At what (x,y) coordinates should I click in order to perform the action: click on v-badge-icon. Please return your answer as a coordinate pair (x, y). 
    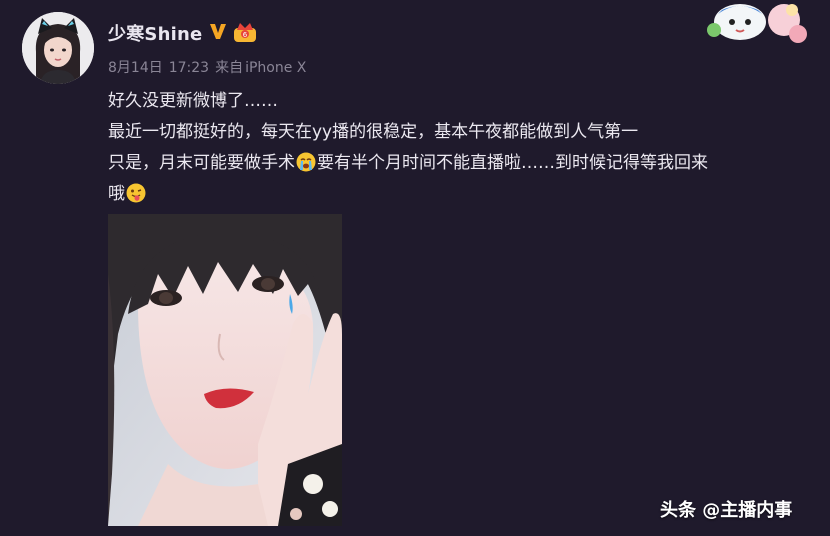
    Looking at the image, I should click on (218, 31).